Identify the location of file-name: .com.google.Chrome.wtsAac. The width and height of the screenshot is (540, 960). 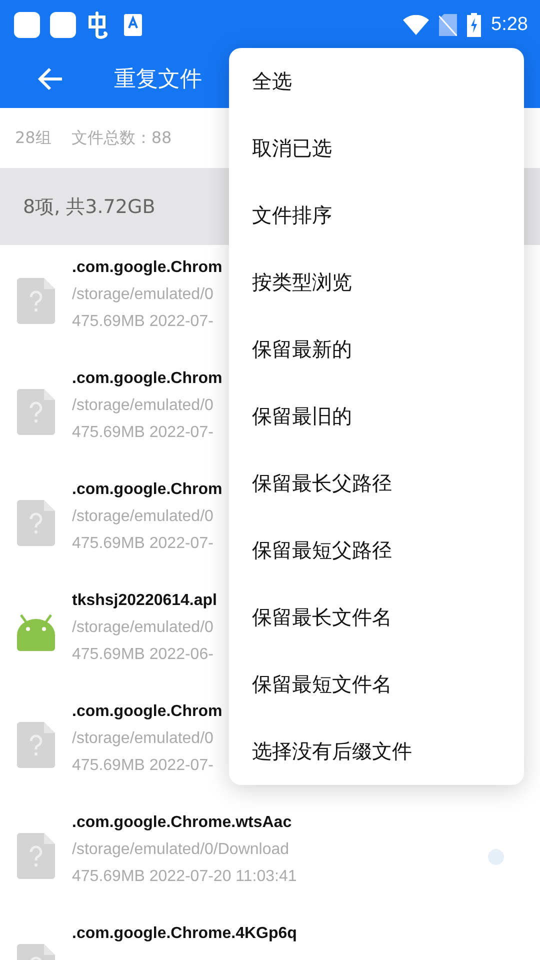
(182, 823).